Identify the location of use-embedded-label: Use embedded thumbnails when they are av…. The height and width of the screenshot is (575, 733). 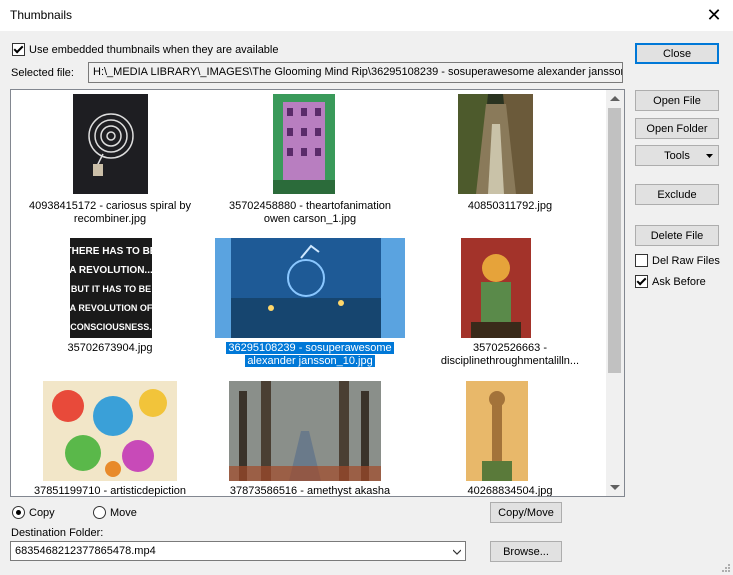
(154, 49).